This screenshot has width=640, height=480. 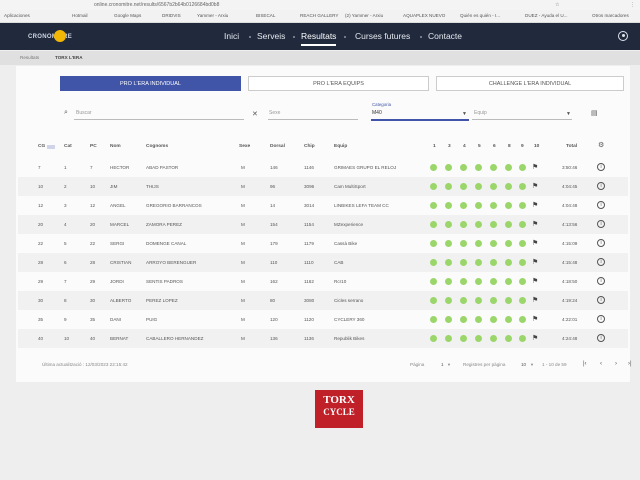 What do you see at coordinates (50, 37) in the screenshot?
I see `site-logo: CRONOMITRE` at bounding box center [50, 37].